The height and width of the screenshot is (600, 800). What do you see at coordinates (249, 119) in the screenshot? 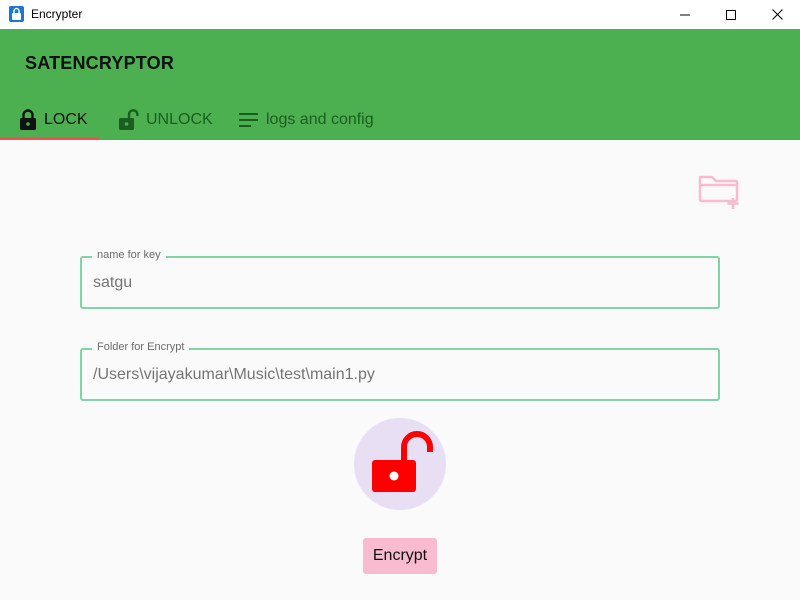
I see `menu-lines-icon` at bounding box center [249, 119].